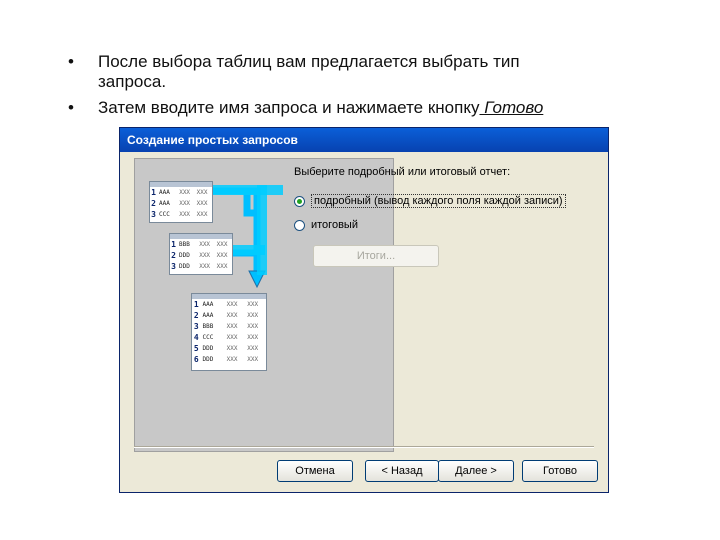  I want to click on bullet-2-finish-ref: Готово, so click(511, 107).